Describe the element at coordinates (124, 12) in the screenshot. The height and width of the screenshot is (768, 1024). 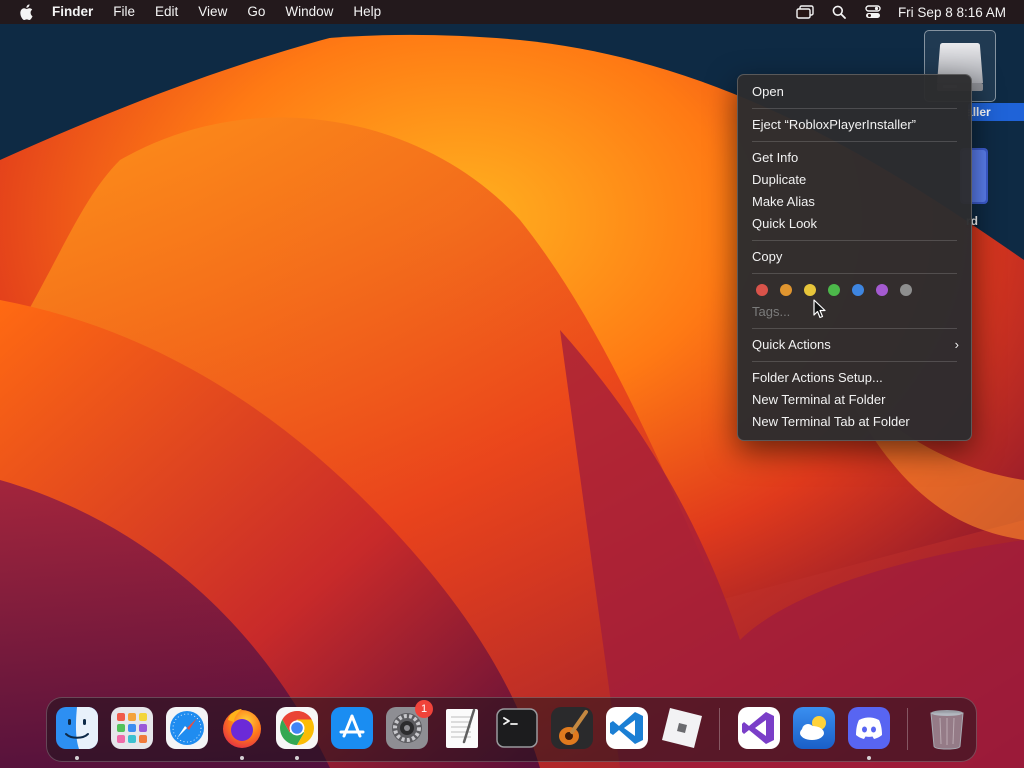
I see `menu-file: File` at that location.